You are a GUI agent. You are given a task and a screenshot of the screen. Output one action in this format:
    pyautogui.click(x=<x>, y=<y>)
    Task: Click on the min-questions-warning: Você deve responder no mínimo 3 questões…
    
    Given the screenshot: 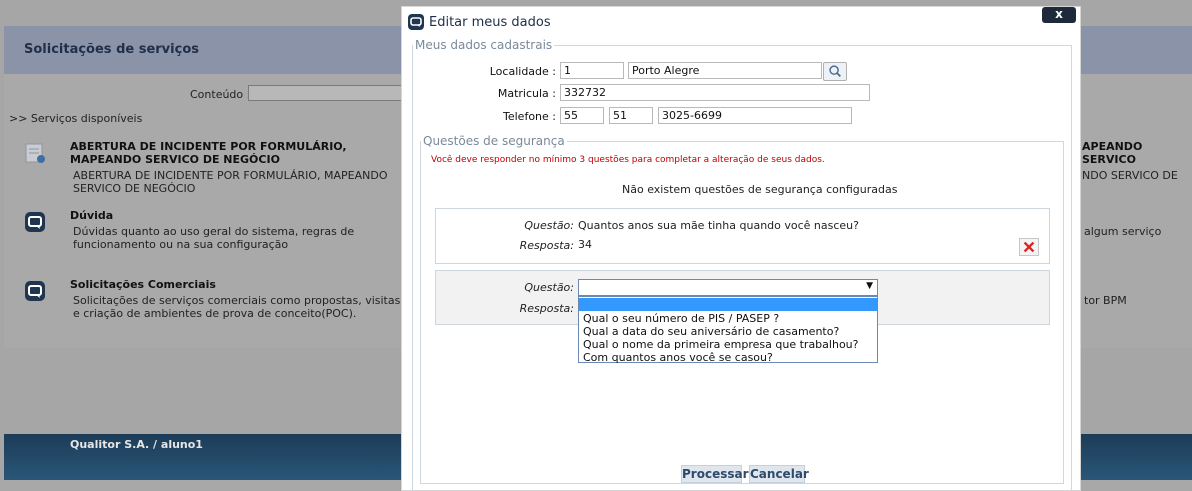 What is the action you would take?
    pyautogui.click(x=628, y=160)
    